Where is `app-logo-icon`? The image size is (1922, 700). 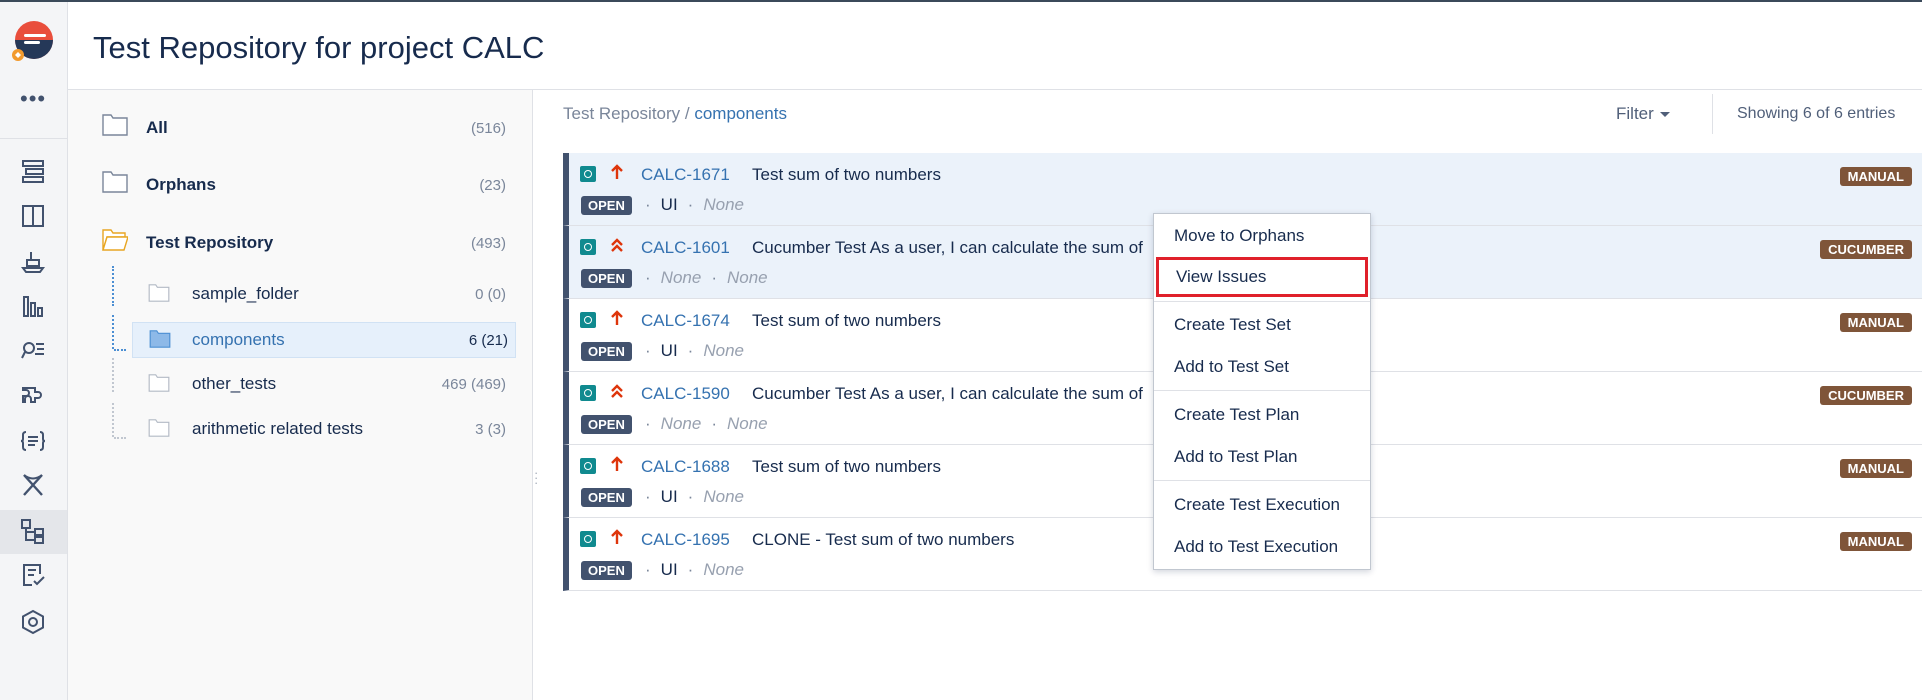
app-logo-icon is located at coordinates (32, 42).